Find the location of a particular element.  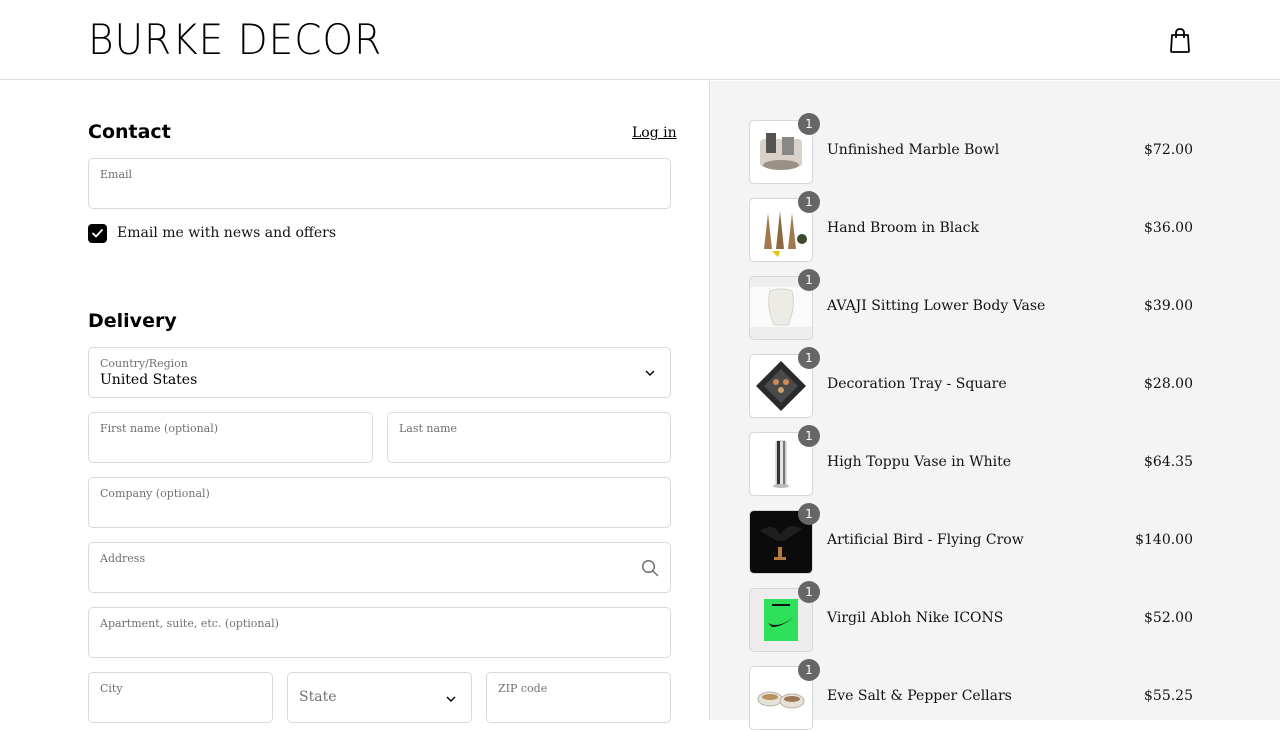

item-price: $28.00 is located at coordinates (1168, 384).